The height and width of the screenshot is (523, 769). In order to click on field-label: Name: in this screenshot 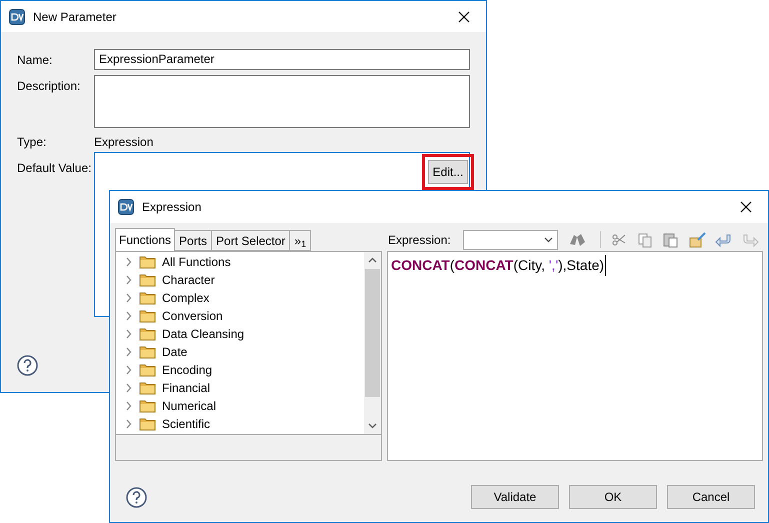, I will do `click(34, 60)`.